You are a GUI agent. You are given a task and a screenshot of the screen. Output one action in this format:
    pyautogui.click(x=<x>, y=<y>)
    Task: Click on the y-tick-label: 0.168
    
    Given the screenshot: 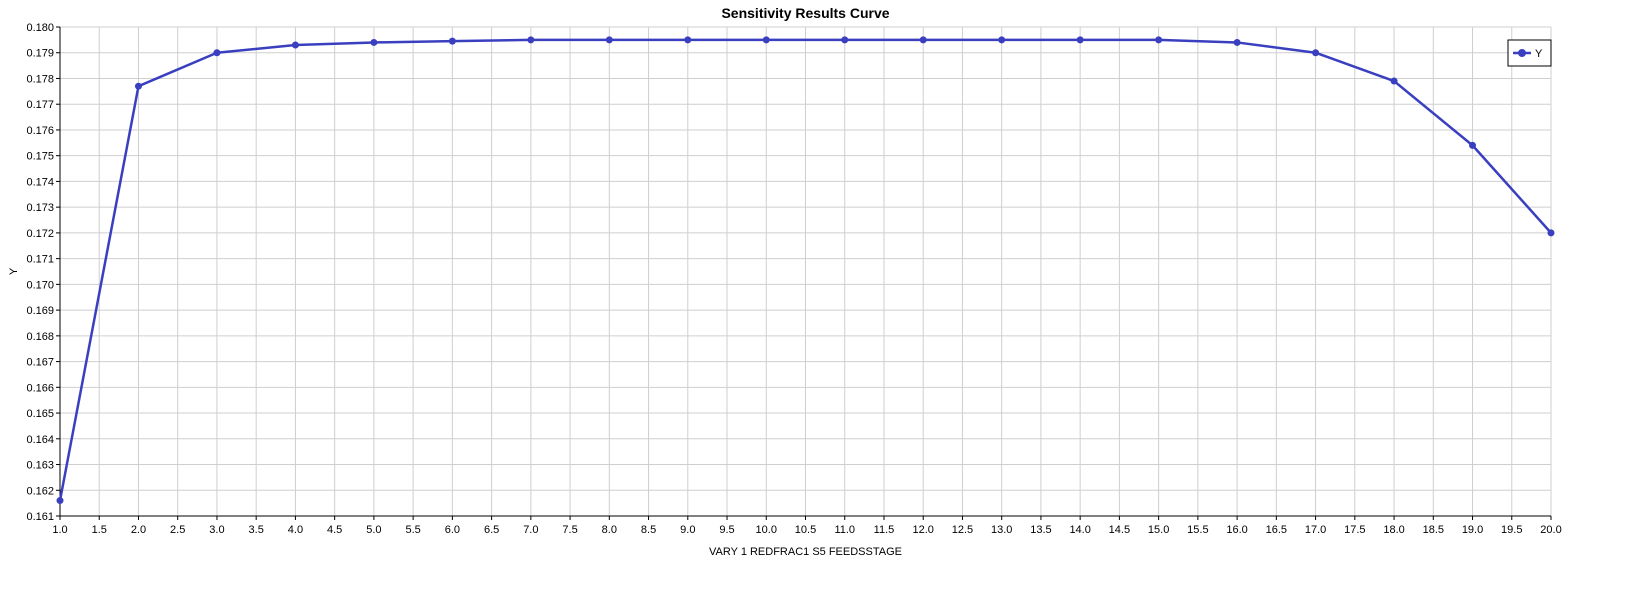 What is the action you would take?
    pyautogui.click(x=40, y=337)
    